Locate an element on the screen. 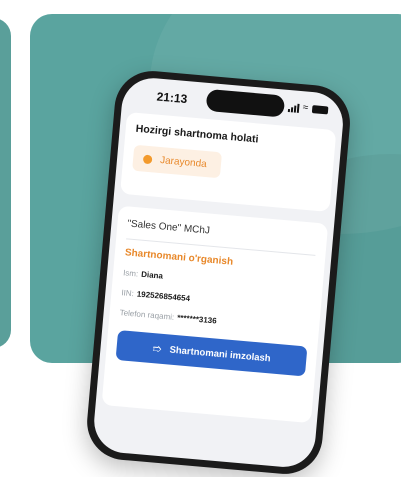 Image resolution: width=401 pixels, height=477 pixels. sign-contract-button: ➱ Shartnomani imzolash is located at coordinates (211, 353).